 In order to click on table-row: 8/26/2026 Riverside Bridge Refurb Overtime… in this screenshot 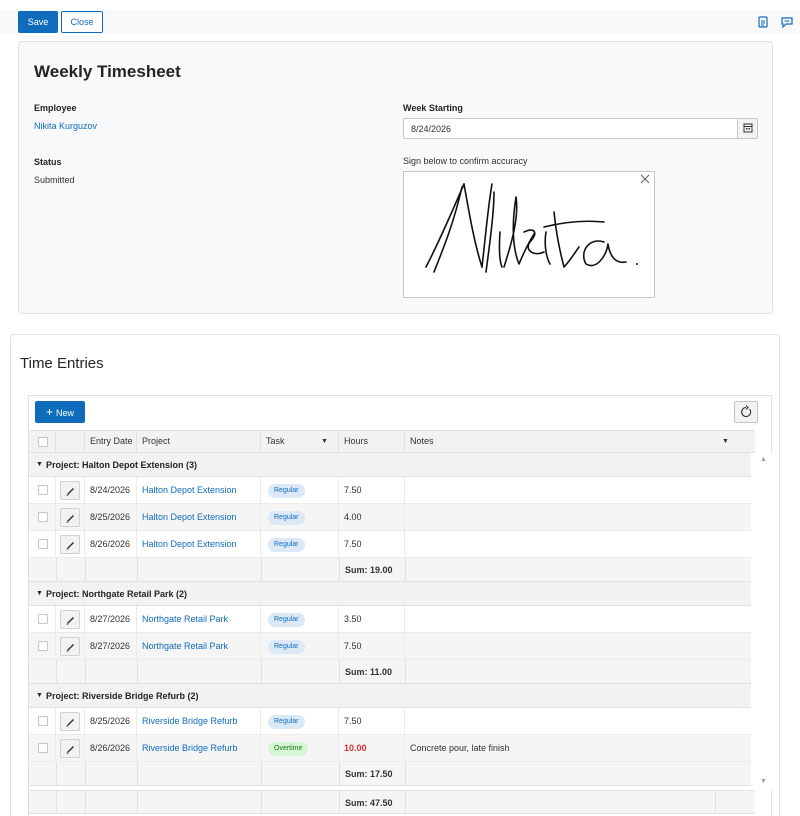, I will do `click(390, 748)`.